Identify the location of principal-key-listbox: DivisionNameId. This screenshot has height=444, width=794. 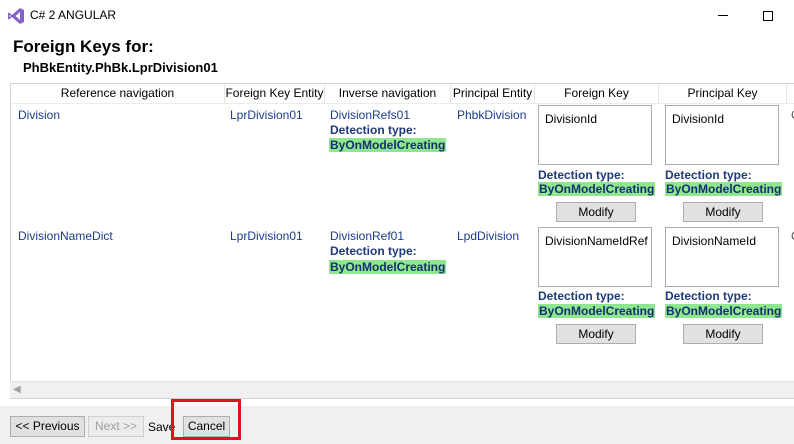
(722, 257).